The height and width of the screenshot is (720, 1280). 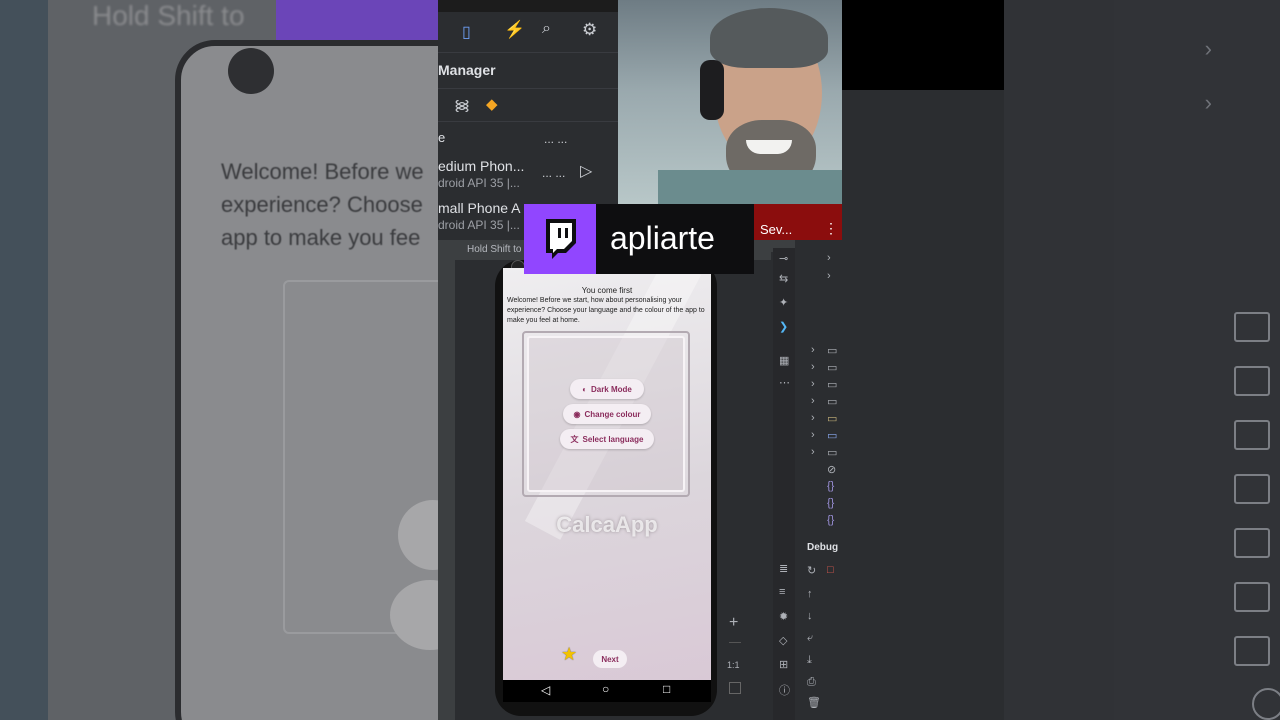 What do you see at coordinates (462, 105) in the screenshot?
I see `wifi-icon: ᯼` at bounding box center [462, 105].